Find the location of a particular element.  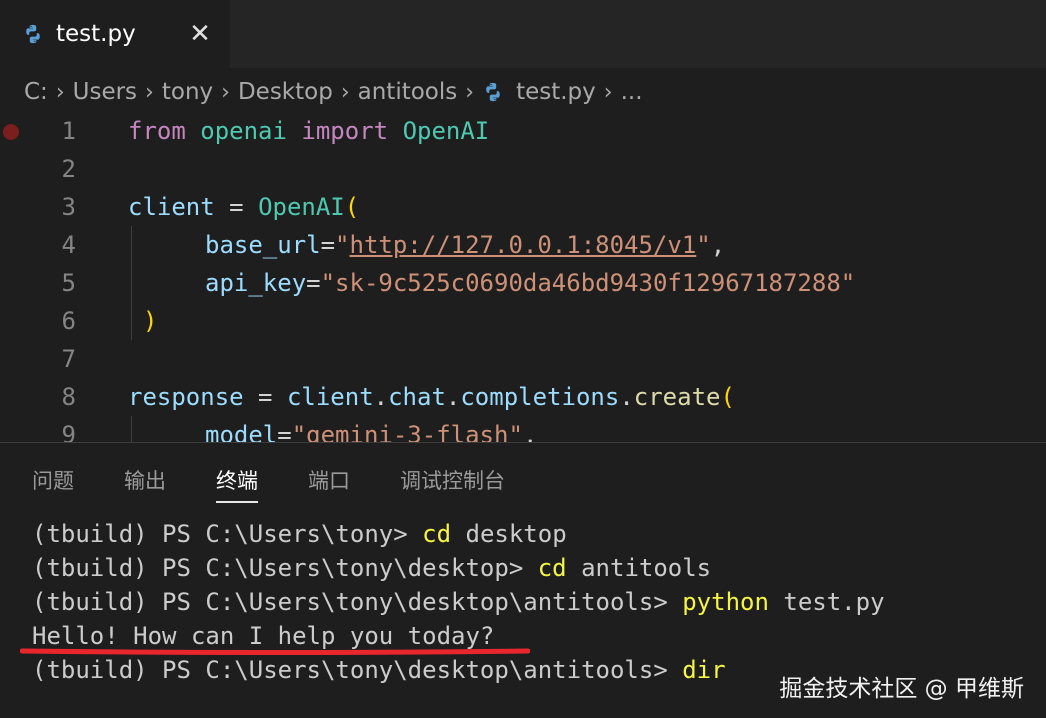

breadcrumb-item-users: Users is located at coordinates (105, 92).